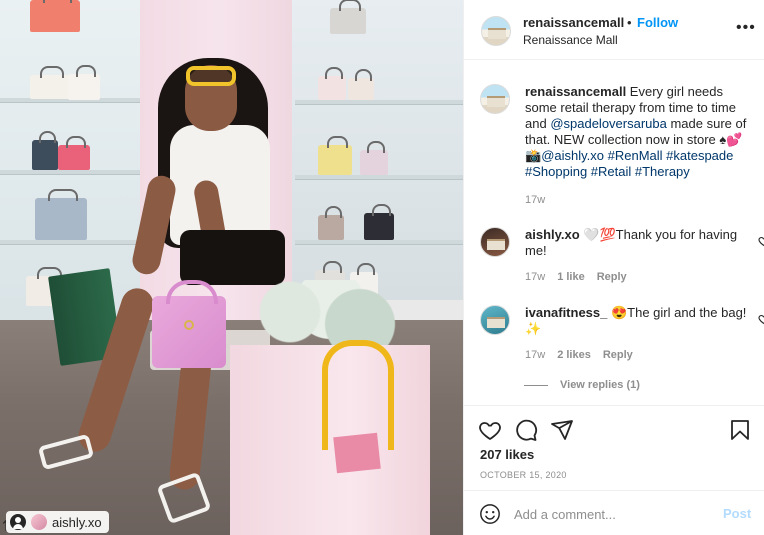  I want to click on view-replies-label: View replies (1), so click(600, 385).